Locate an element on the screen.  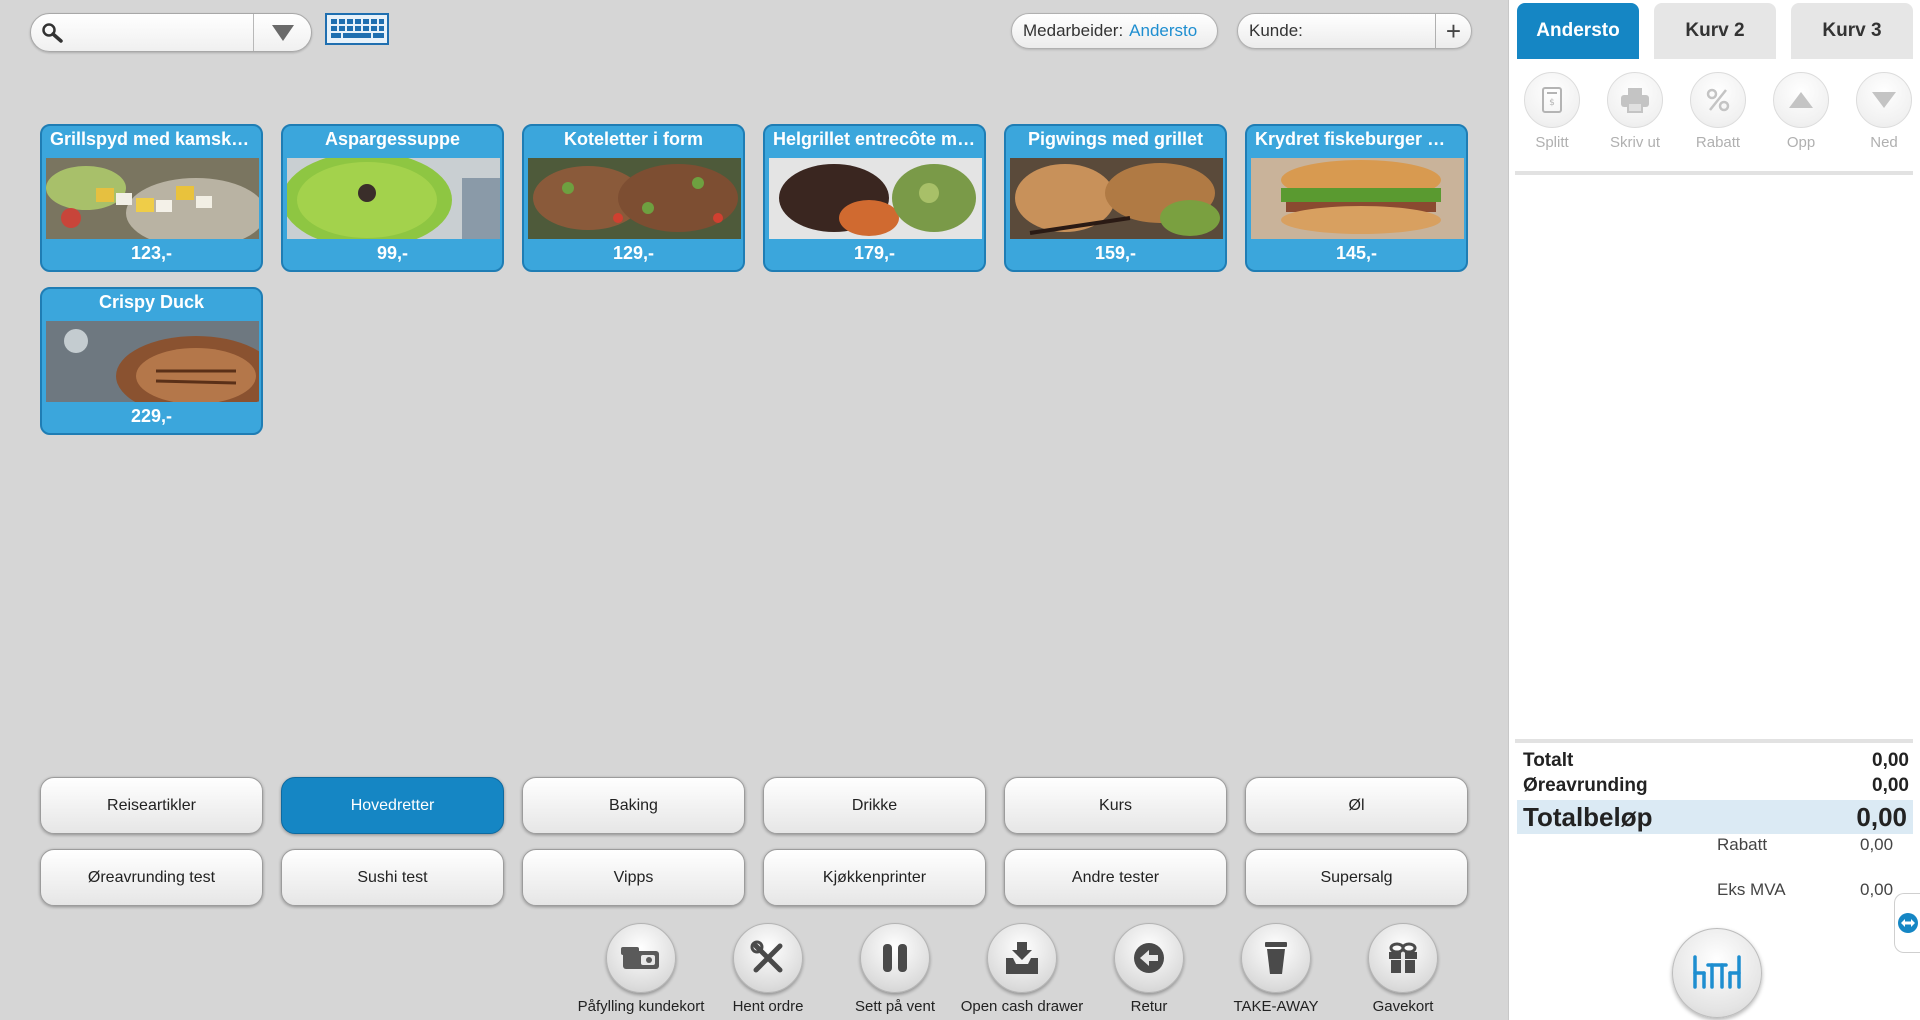
discount-button: Rabatt is located at coordinates (1718, 111).